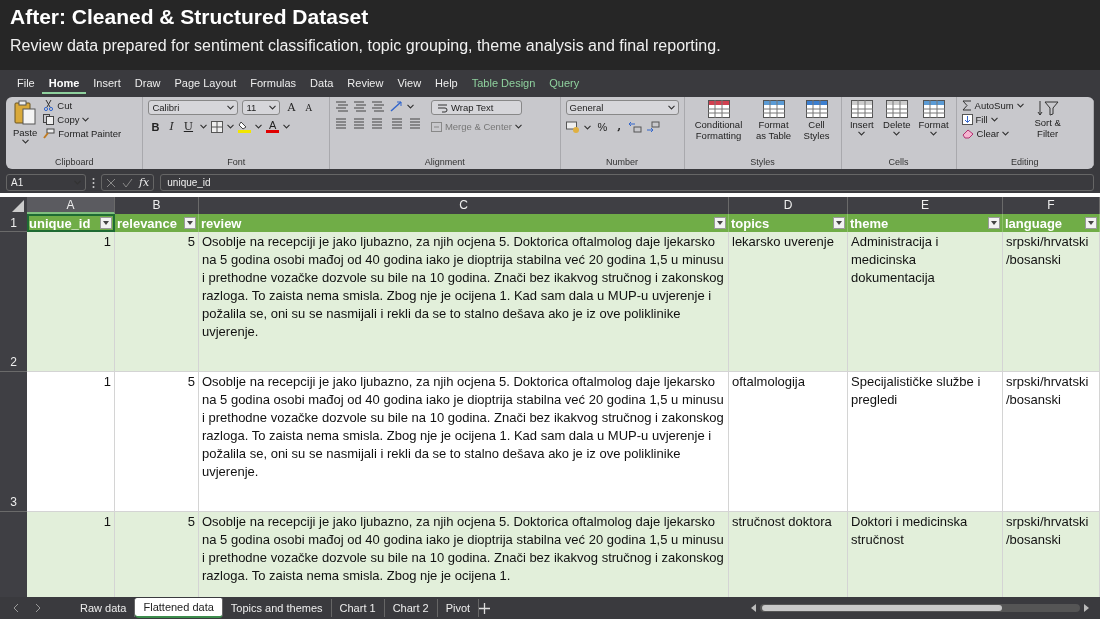 This screenshot has width=1100, height=619. Describe the element at coordinates (13, 302) in the screenshot. I see `row-header: 2` at that location.